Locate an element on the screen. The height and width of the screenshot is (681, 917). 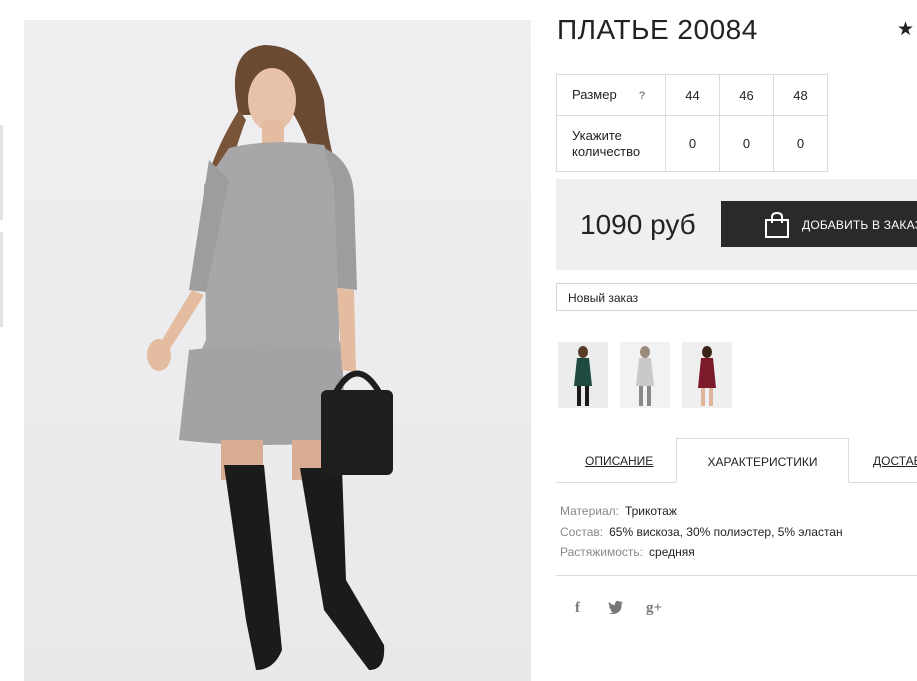
size-label-cell: Размер? is located at coordinates (611, 95).